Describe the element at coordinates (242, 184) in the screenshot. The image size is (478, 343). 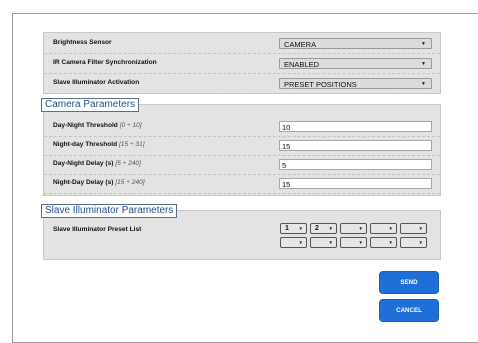
I see `camera-param-row: Night-Day Delay (s) [15 ÷ 240] 15` at that location.